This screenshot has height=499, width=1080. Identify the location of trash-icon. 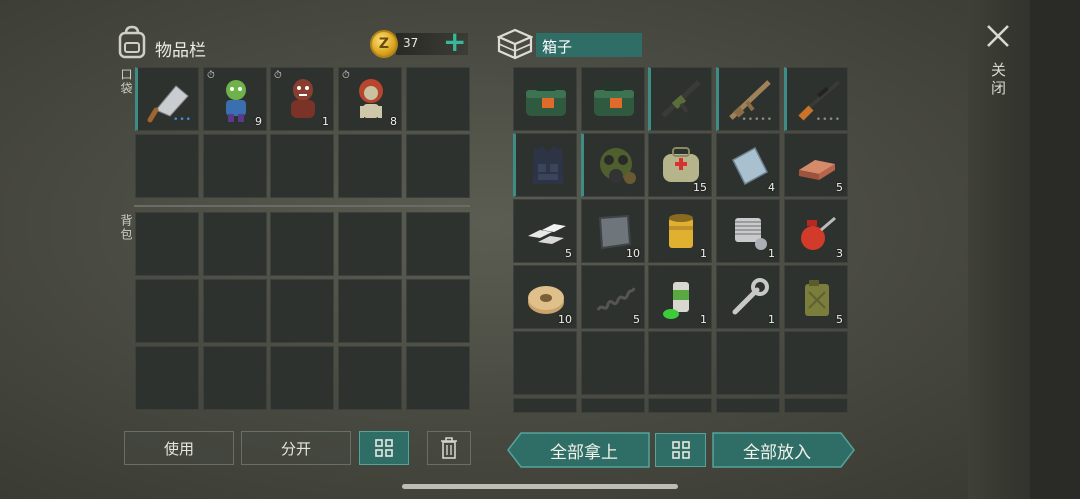
(449, 448).